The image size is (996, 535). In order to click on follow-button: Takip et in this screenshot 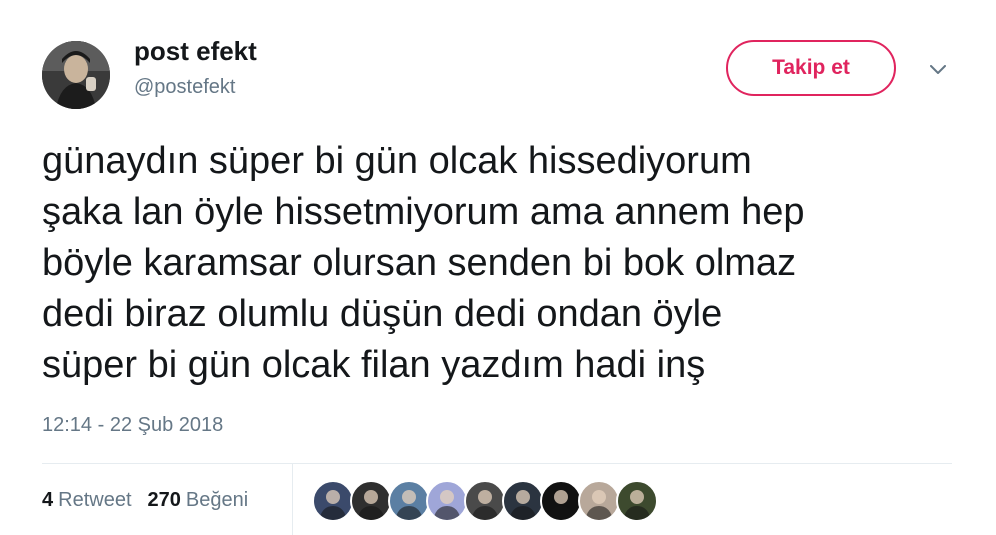, I will do `click(811, 68)`.